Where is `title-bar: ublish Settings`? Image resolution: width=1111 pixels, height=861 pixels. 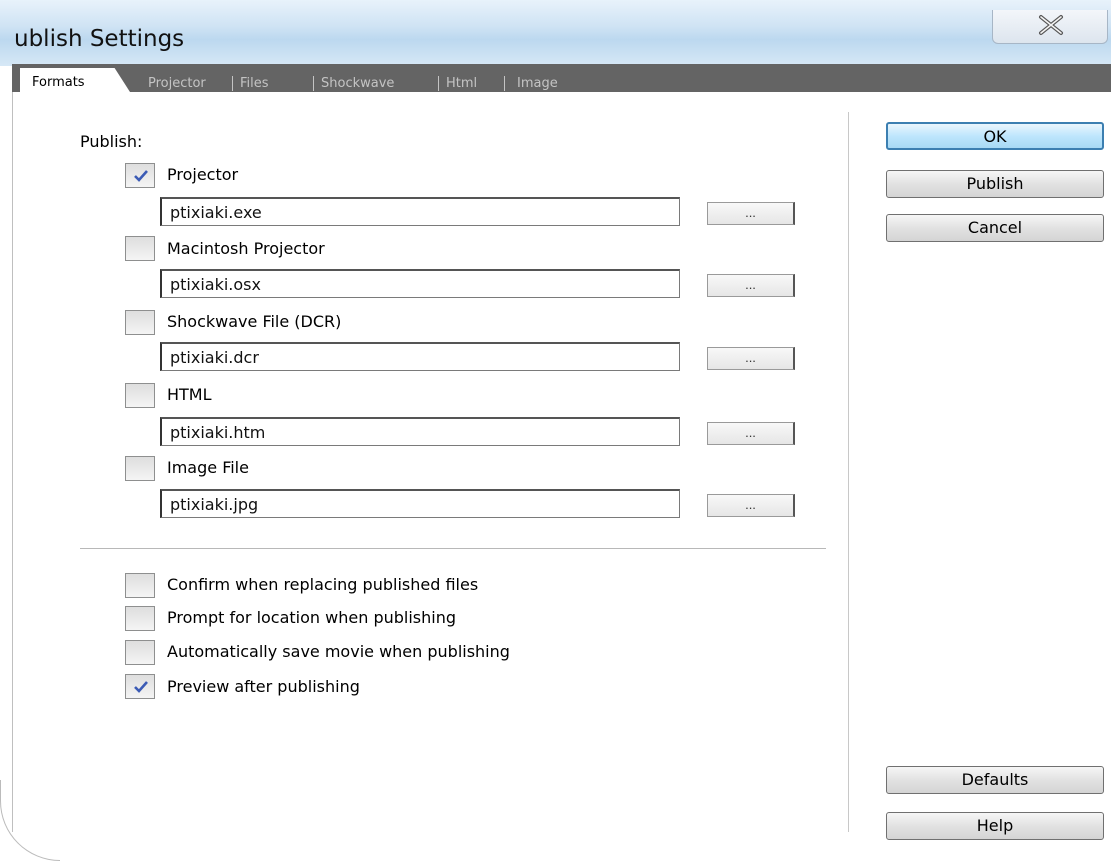
title-bar: ublish Settings is located at coordinates (555, 33).